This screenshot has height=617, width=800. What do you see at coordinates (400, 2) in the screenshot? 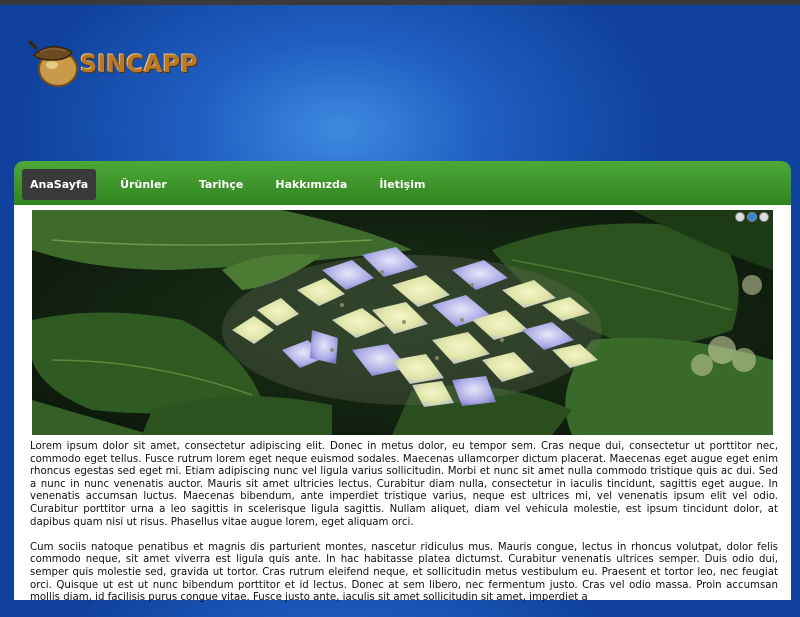
I see `top-strip` at bounding box center [400, 2].